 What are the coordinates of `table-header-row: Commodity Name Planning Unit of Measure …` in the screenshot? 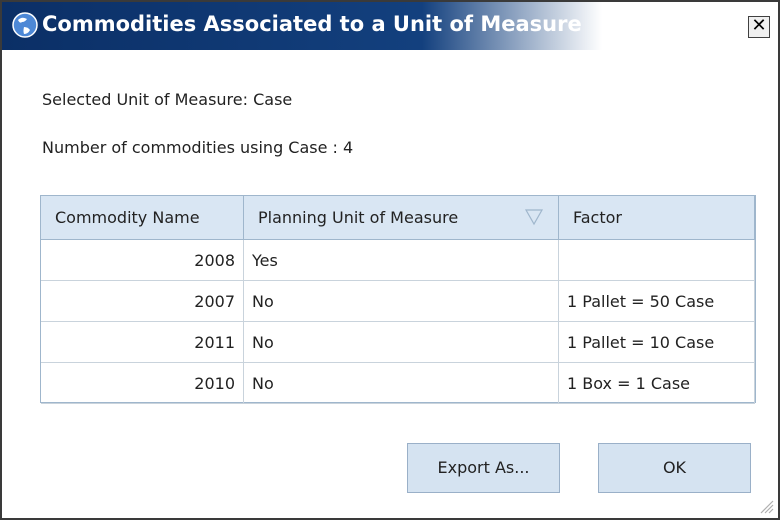 It's located at (398, 218).